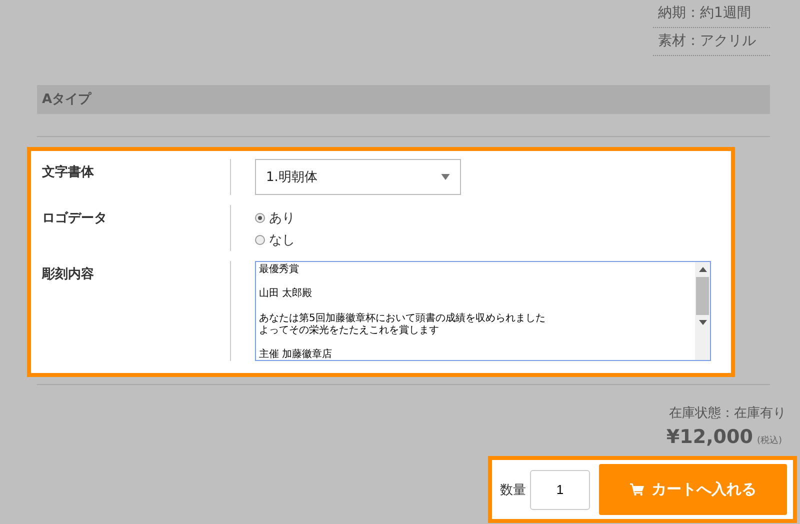 Image resolution: width=800 pixels, height=524 pixels. What do you see at coordinates (445, 177) in the screenshot?
I see `caret-icon` at bounding box center [445, 177].